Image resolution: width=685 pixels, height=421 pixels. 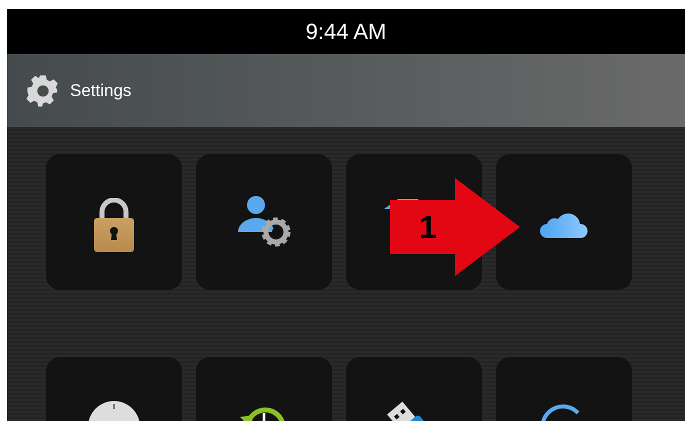 What do you see at coordinates (114, 225) in the screenshot?
I see `lock-icon` at bounding box center [114, 225].